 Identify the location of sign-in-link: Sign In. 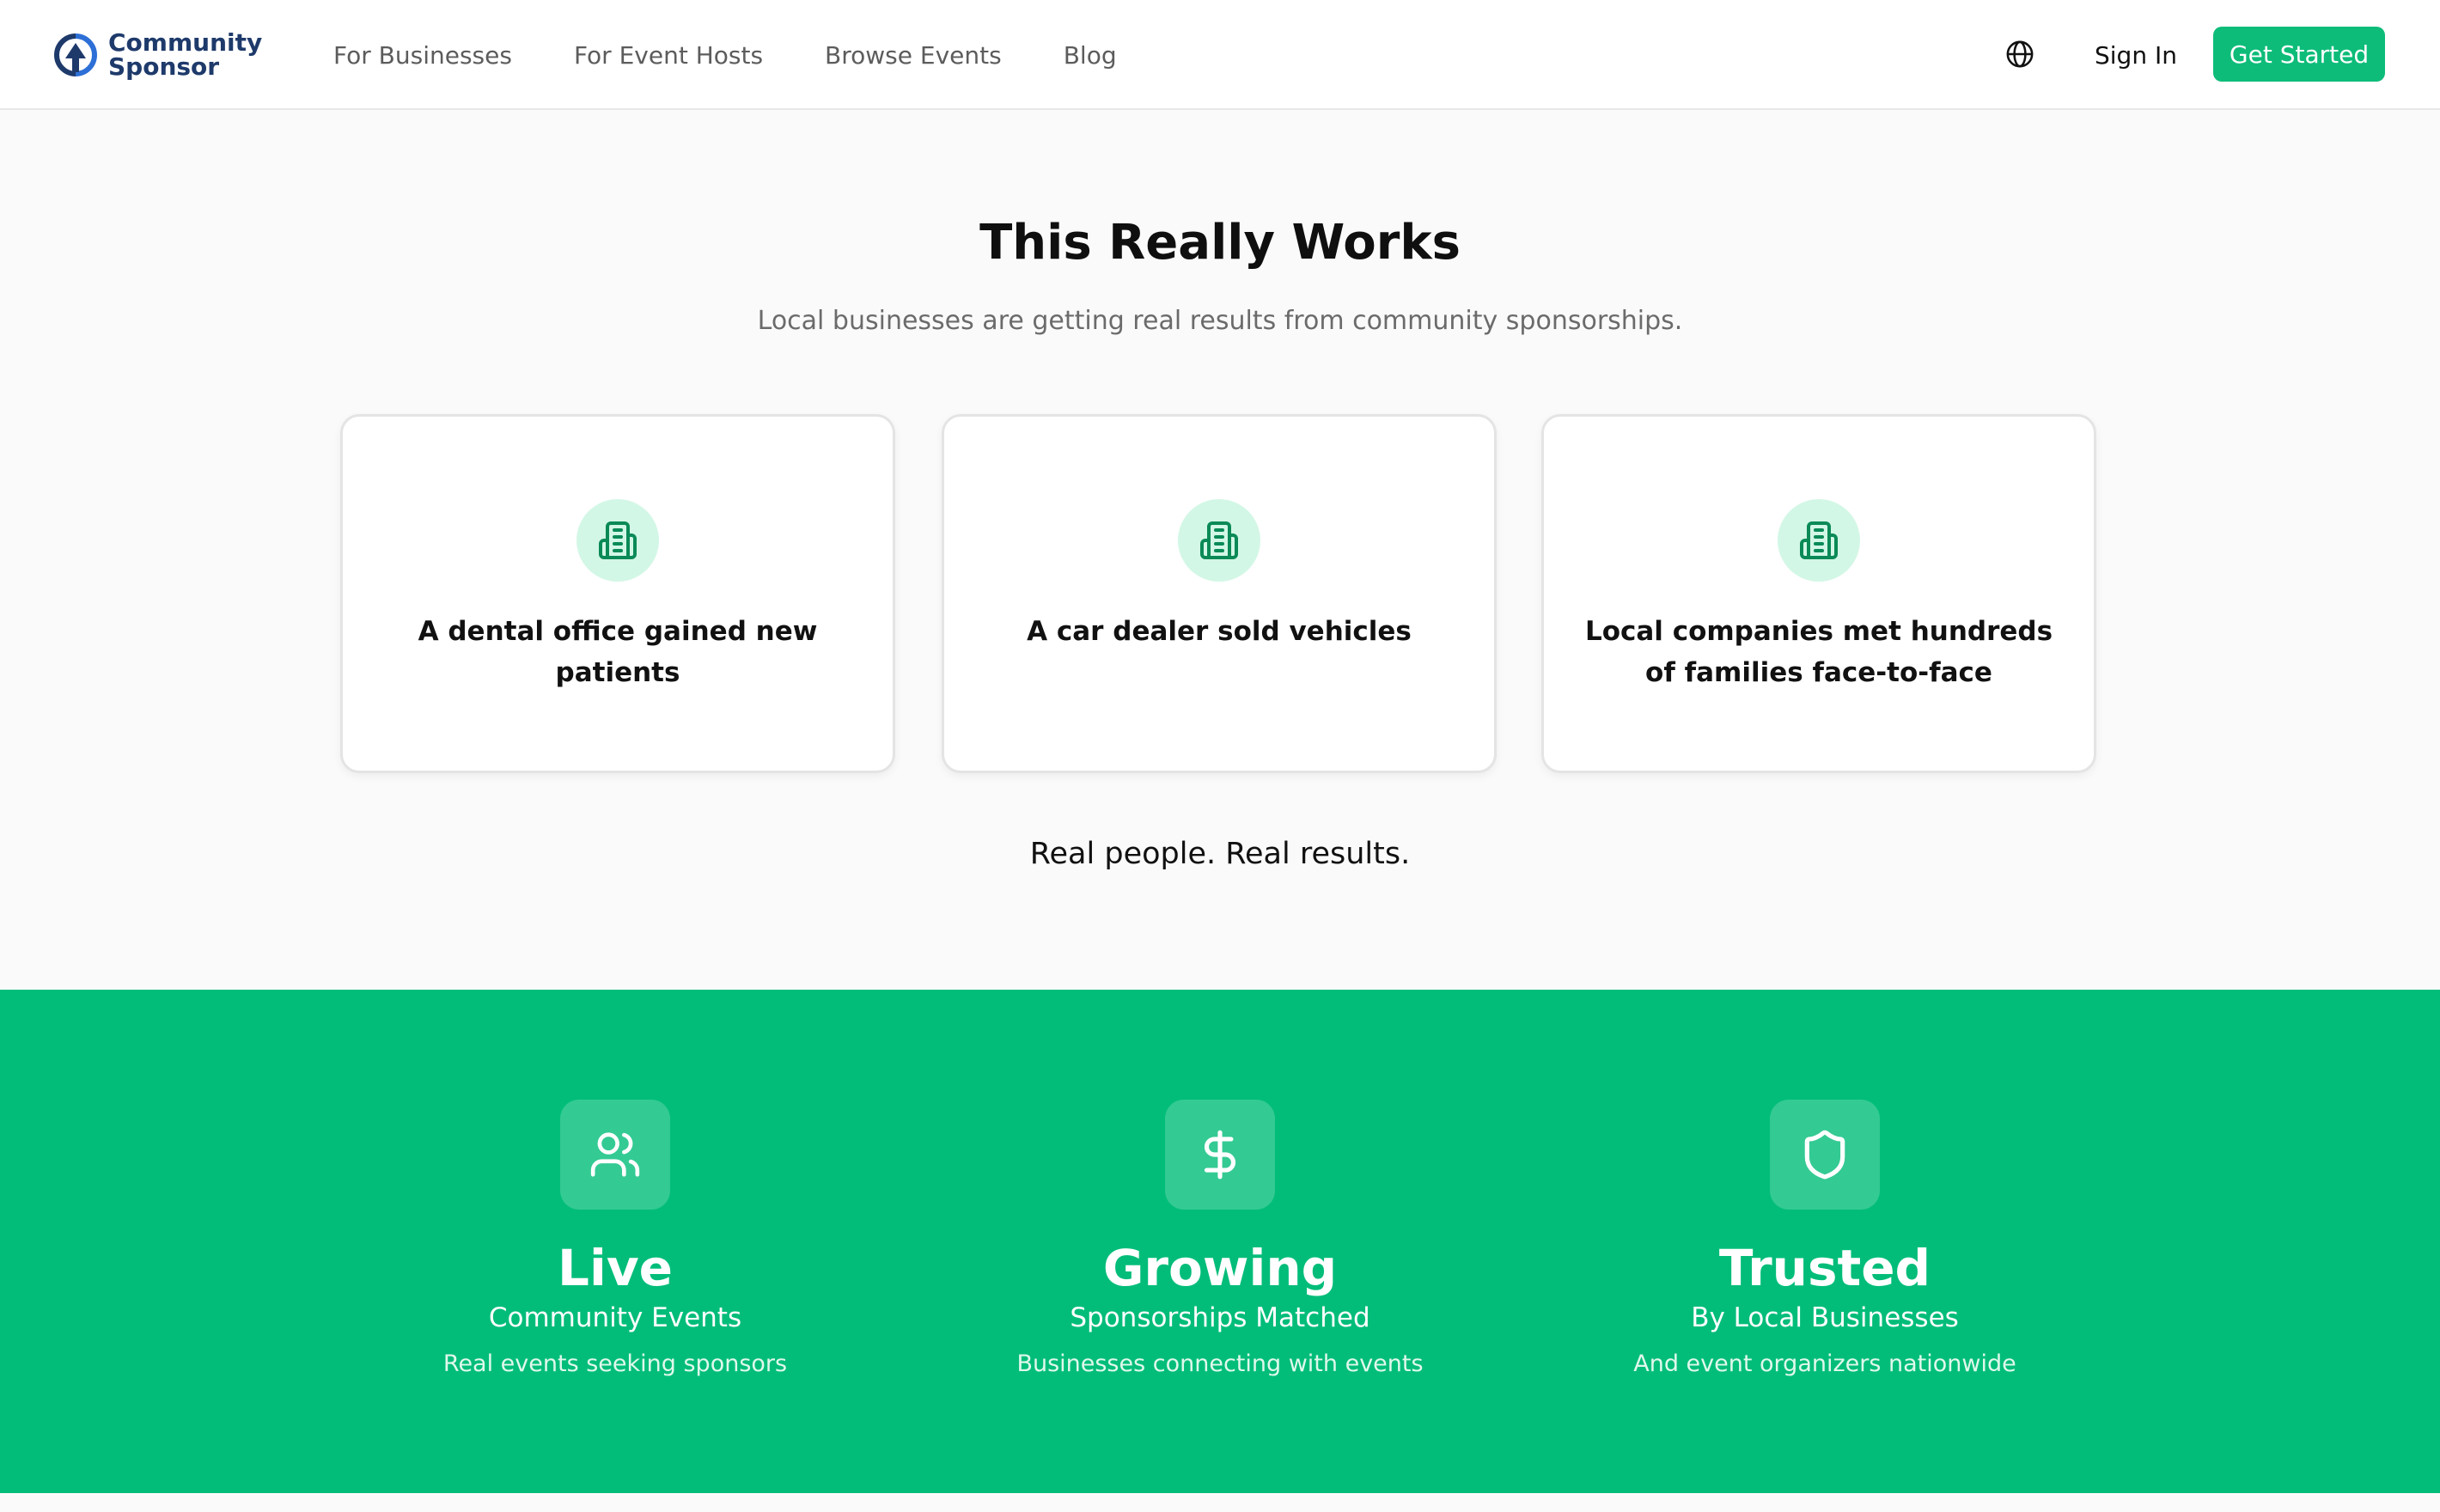
(2136, 55).